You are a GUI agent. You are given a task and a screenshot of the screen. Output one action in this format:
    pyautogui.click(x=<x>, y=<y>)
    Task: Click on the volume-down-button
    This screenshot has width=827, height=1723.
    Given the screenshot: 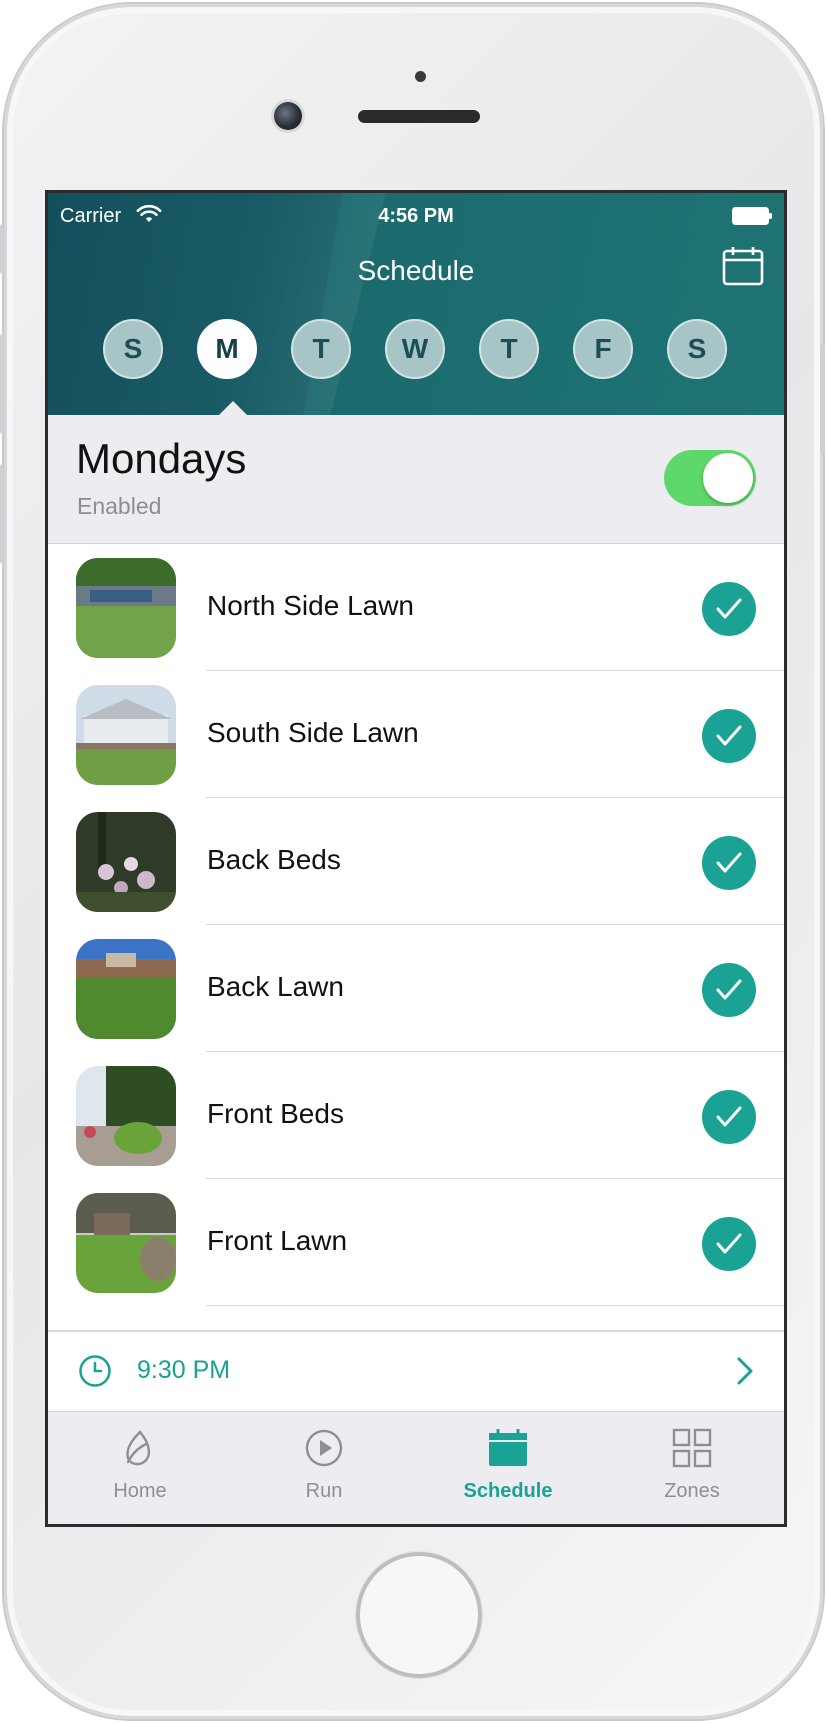 What is the action you would take?
    pyautogui.click(x=2, y=514)
    